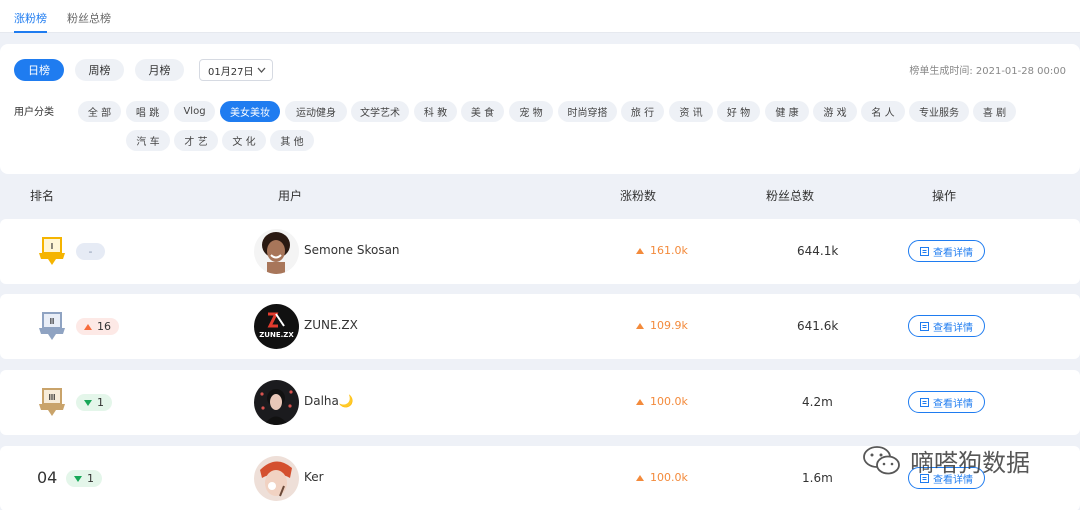  I want to click on rank-change-badge: -, so click(90, 251).